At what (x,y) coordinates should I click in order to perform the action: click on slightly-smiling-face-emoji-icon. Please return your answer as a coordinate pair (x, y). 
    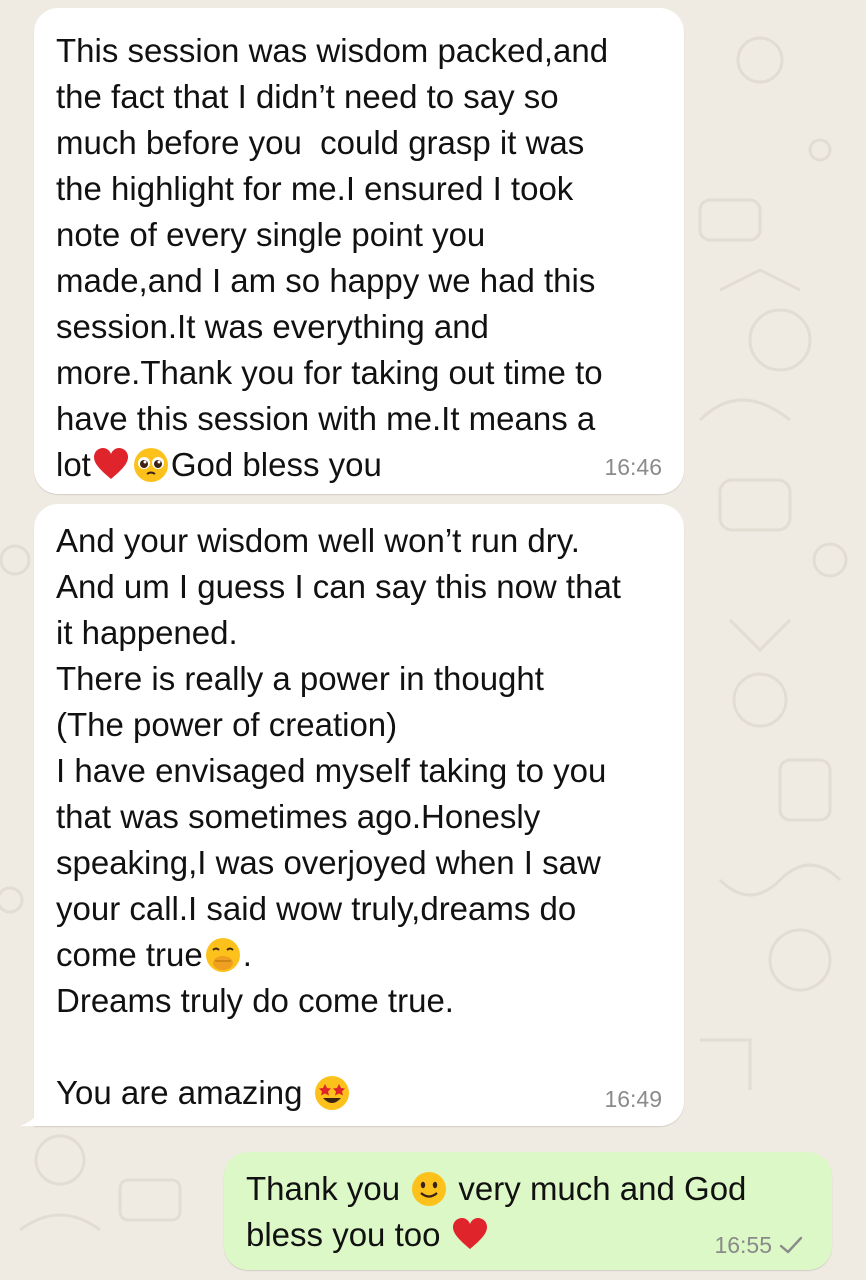
    Looking at the image, I should click on (429, 1189).